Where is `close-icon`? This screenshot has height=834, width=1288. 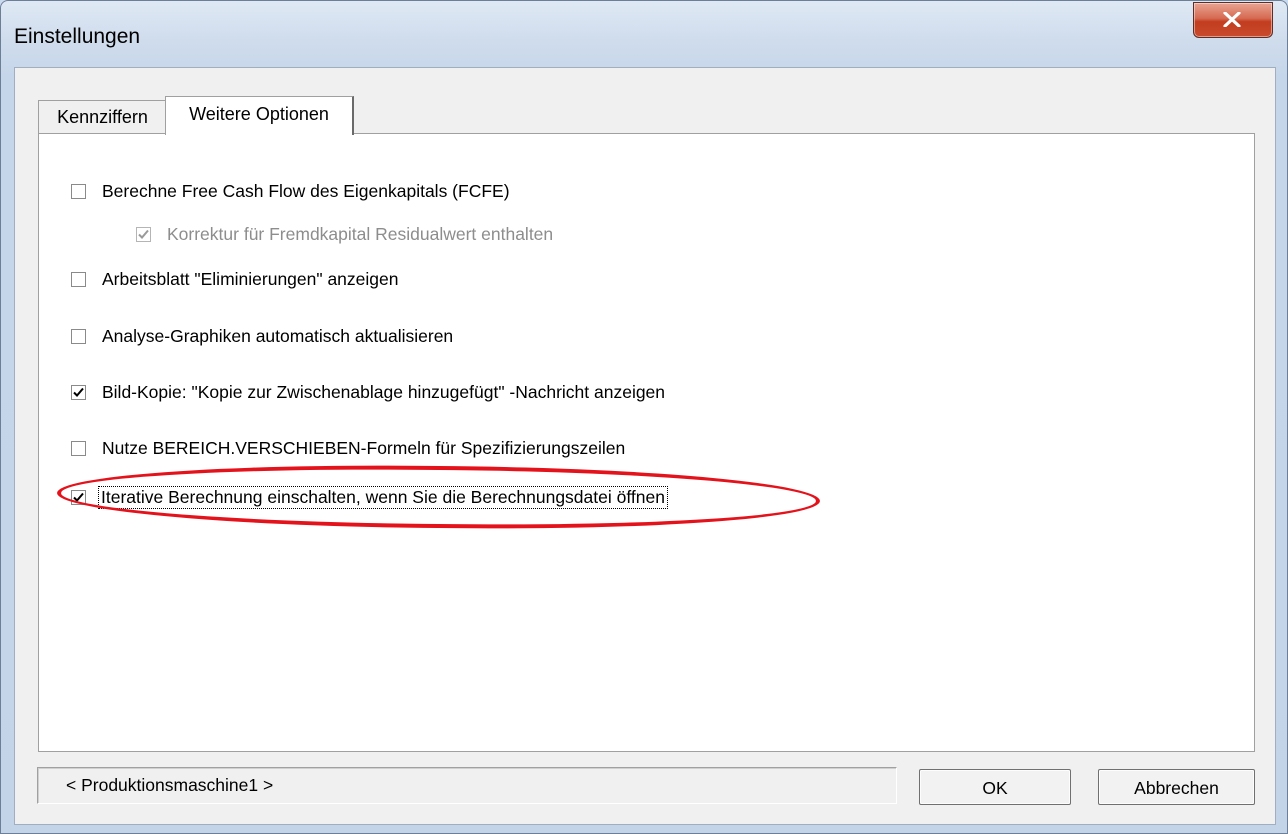 close-icon is located at coordinates (1232, 19).